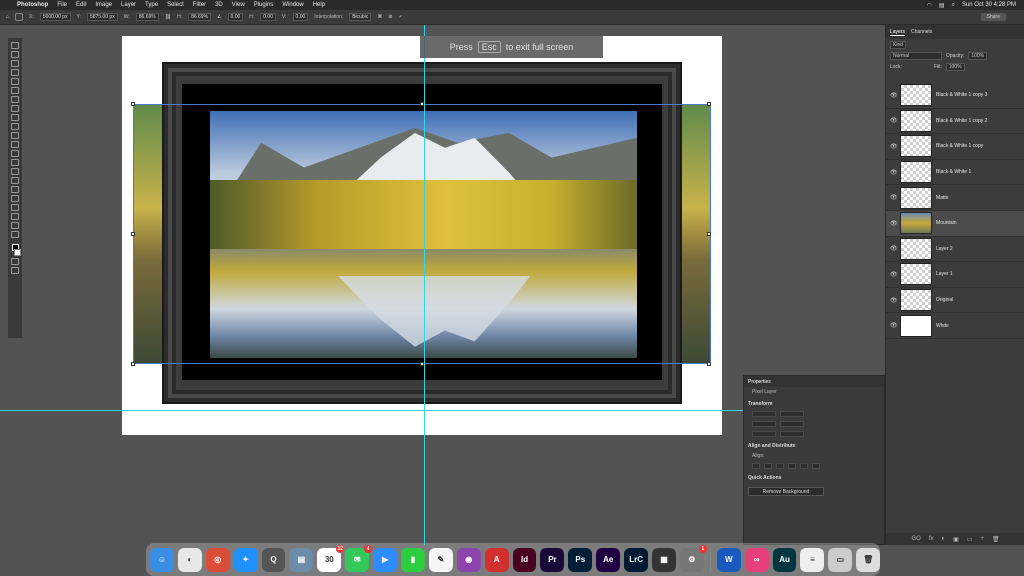 This screenshot has height=576, width=1024. What do you see at coordinates (814, 445) in the screenshot?
I see `align-section: Align and Distribute` at bounding box center [814, 445].